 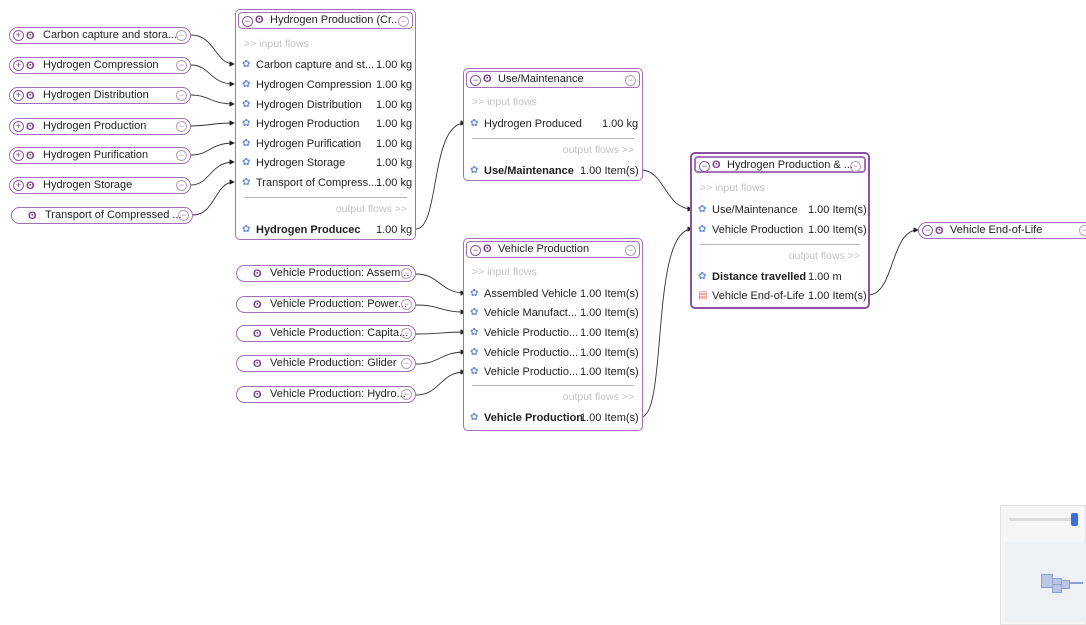 I want to click on flow-name: Hydrogen Compression, so click(x=314, y=85).